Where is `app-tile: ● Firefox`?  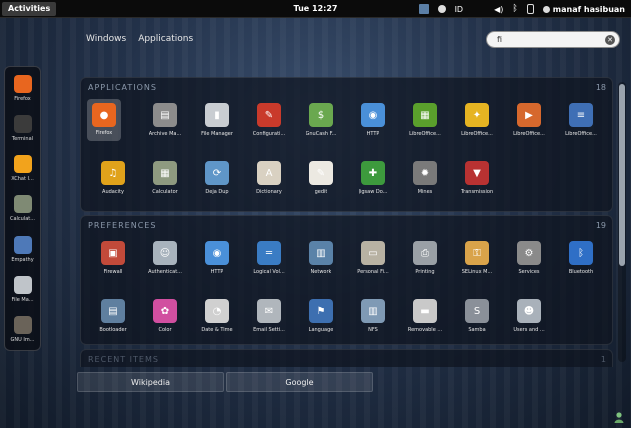
app-tile: ● Firefox is located at coordinates (104, 120).